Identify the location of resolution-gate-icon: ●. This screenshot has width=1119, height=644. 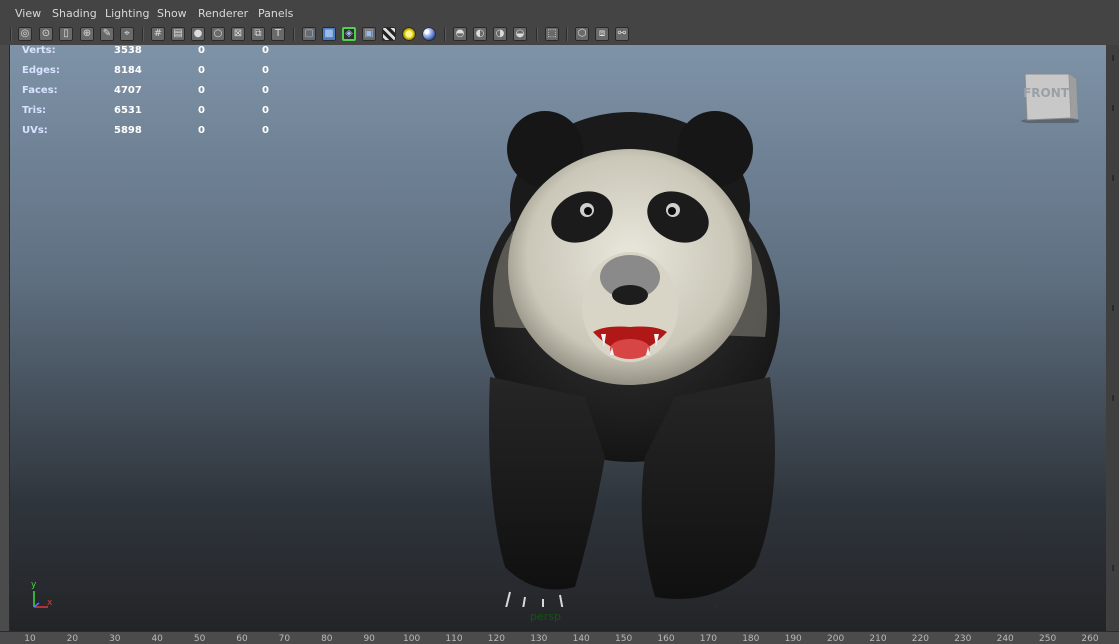
(198, 34).